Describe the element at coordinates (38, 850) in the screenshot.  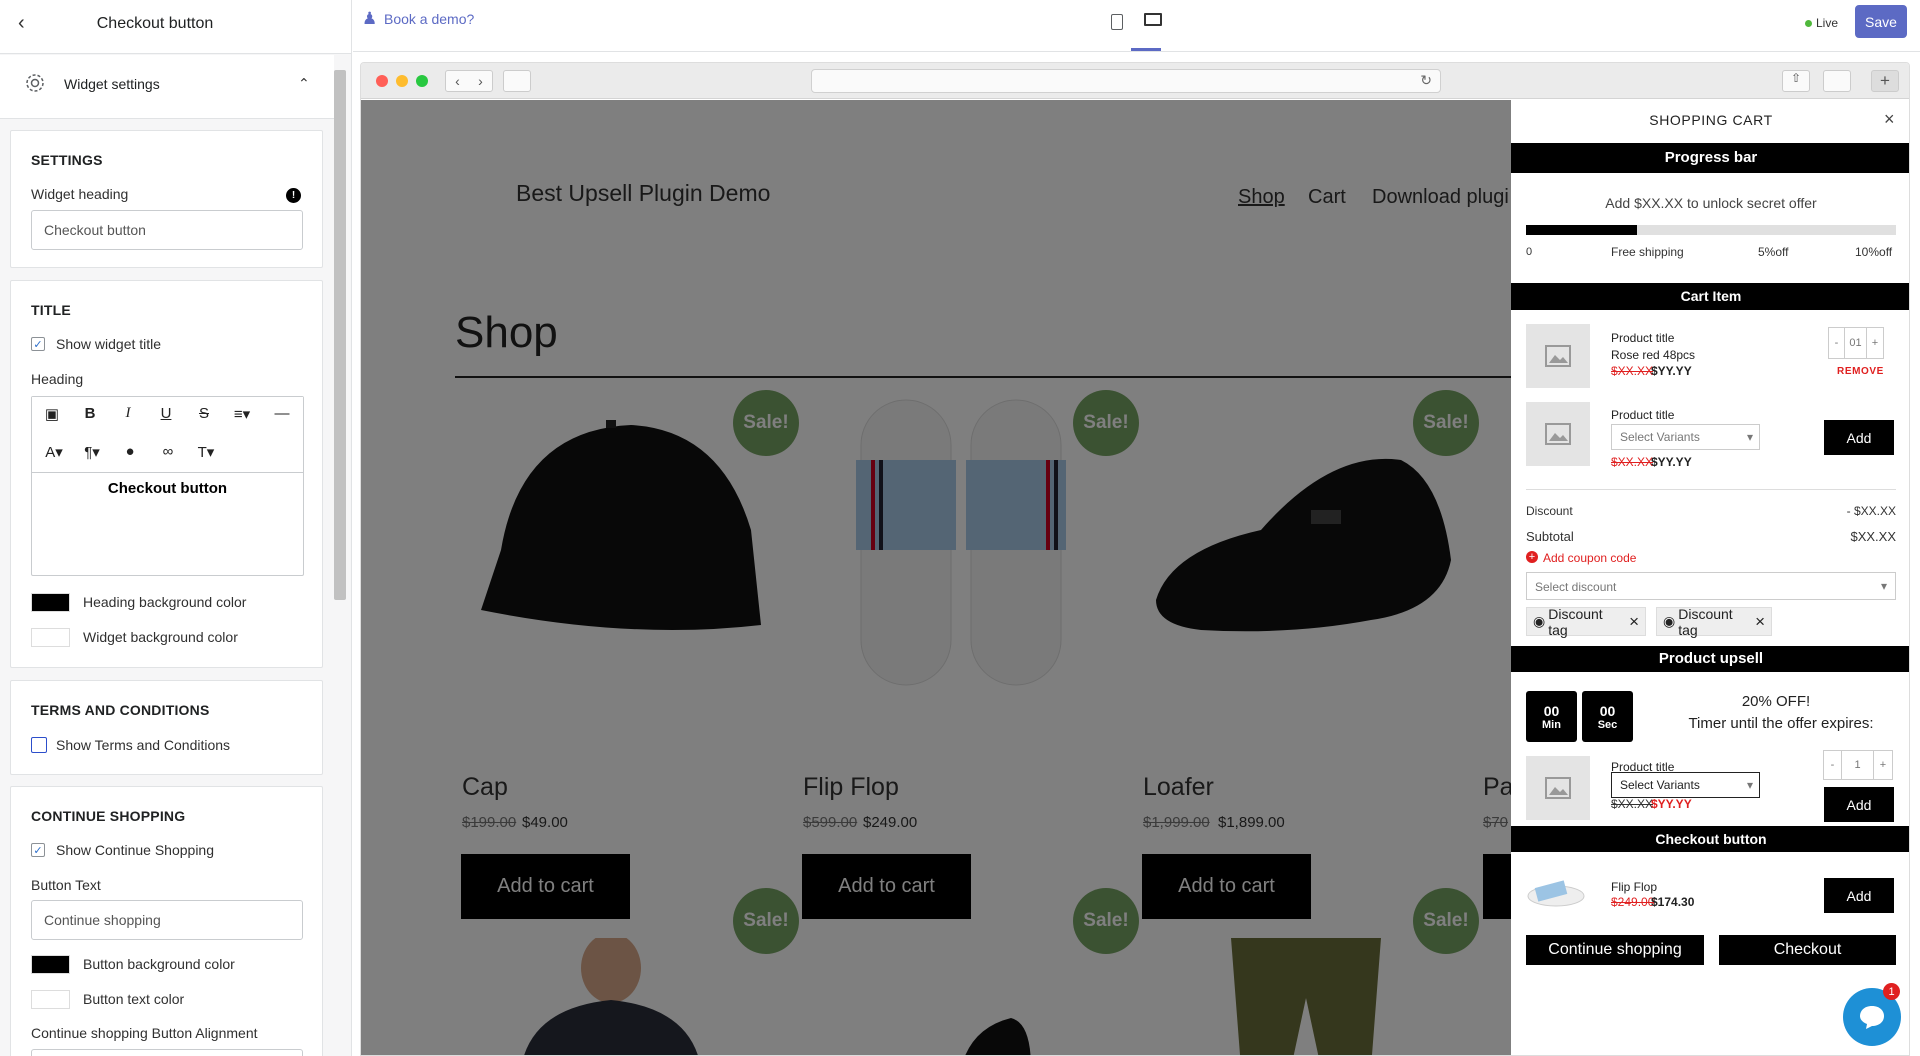
I see `show-continue-checkbox: ✓` at that location.